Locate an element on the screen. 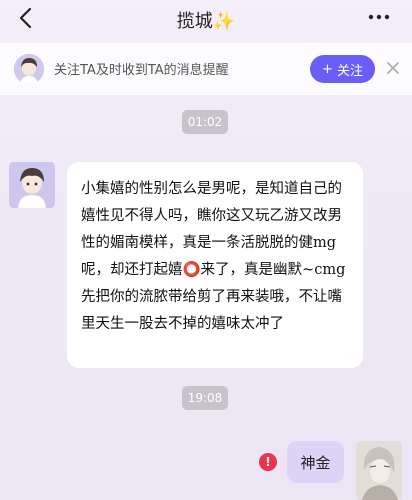 Image resolution: width=412 pixels, height=500 pixels. timestamp: 01:02 is located at coordinates (205, 122).